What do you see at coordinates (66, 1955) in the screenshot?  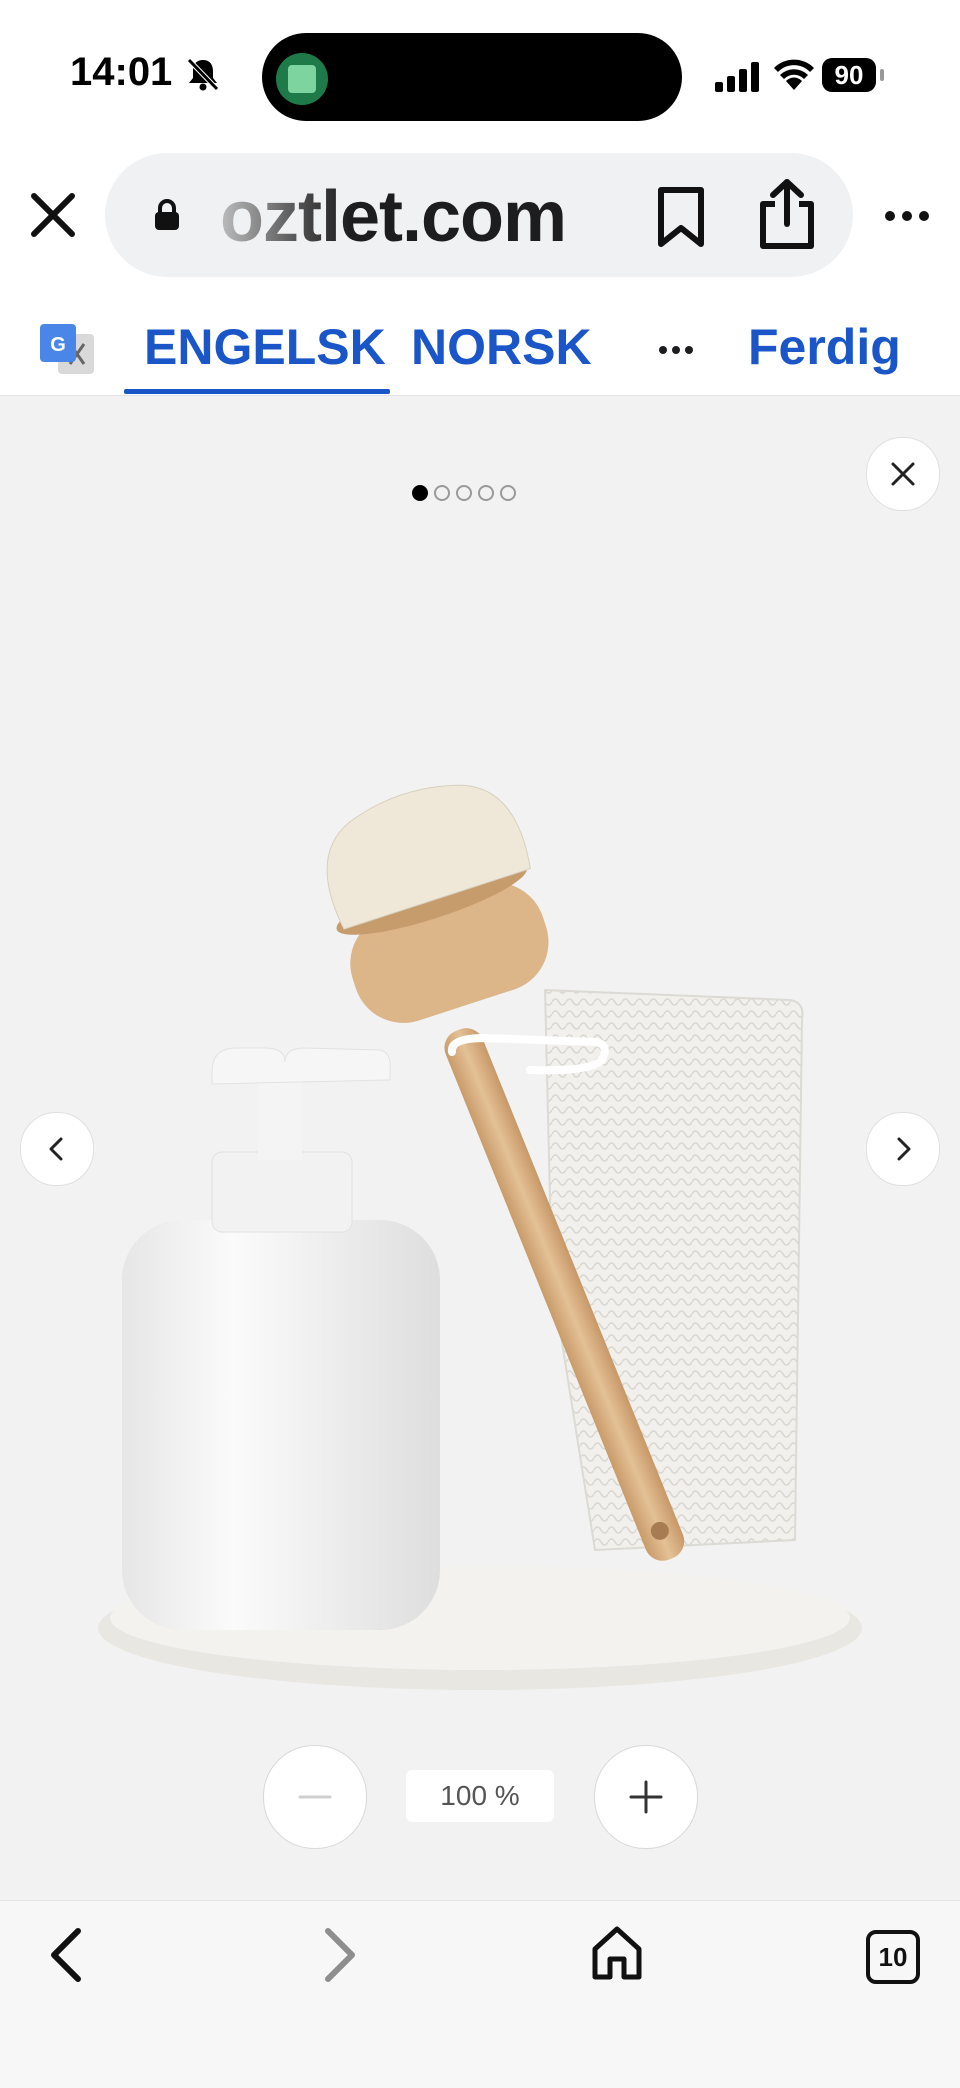 I see `back-icon` at bounding box center [66, 1955].